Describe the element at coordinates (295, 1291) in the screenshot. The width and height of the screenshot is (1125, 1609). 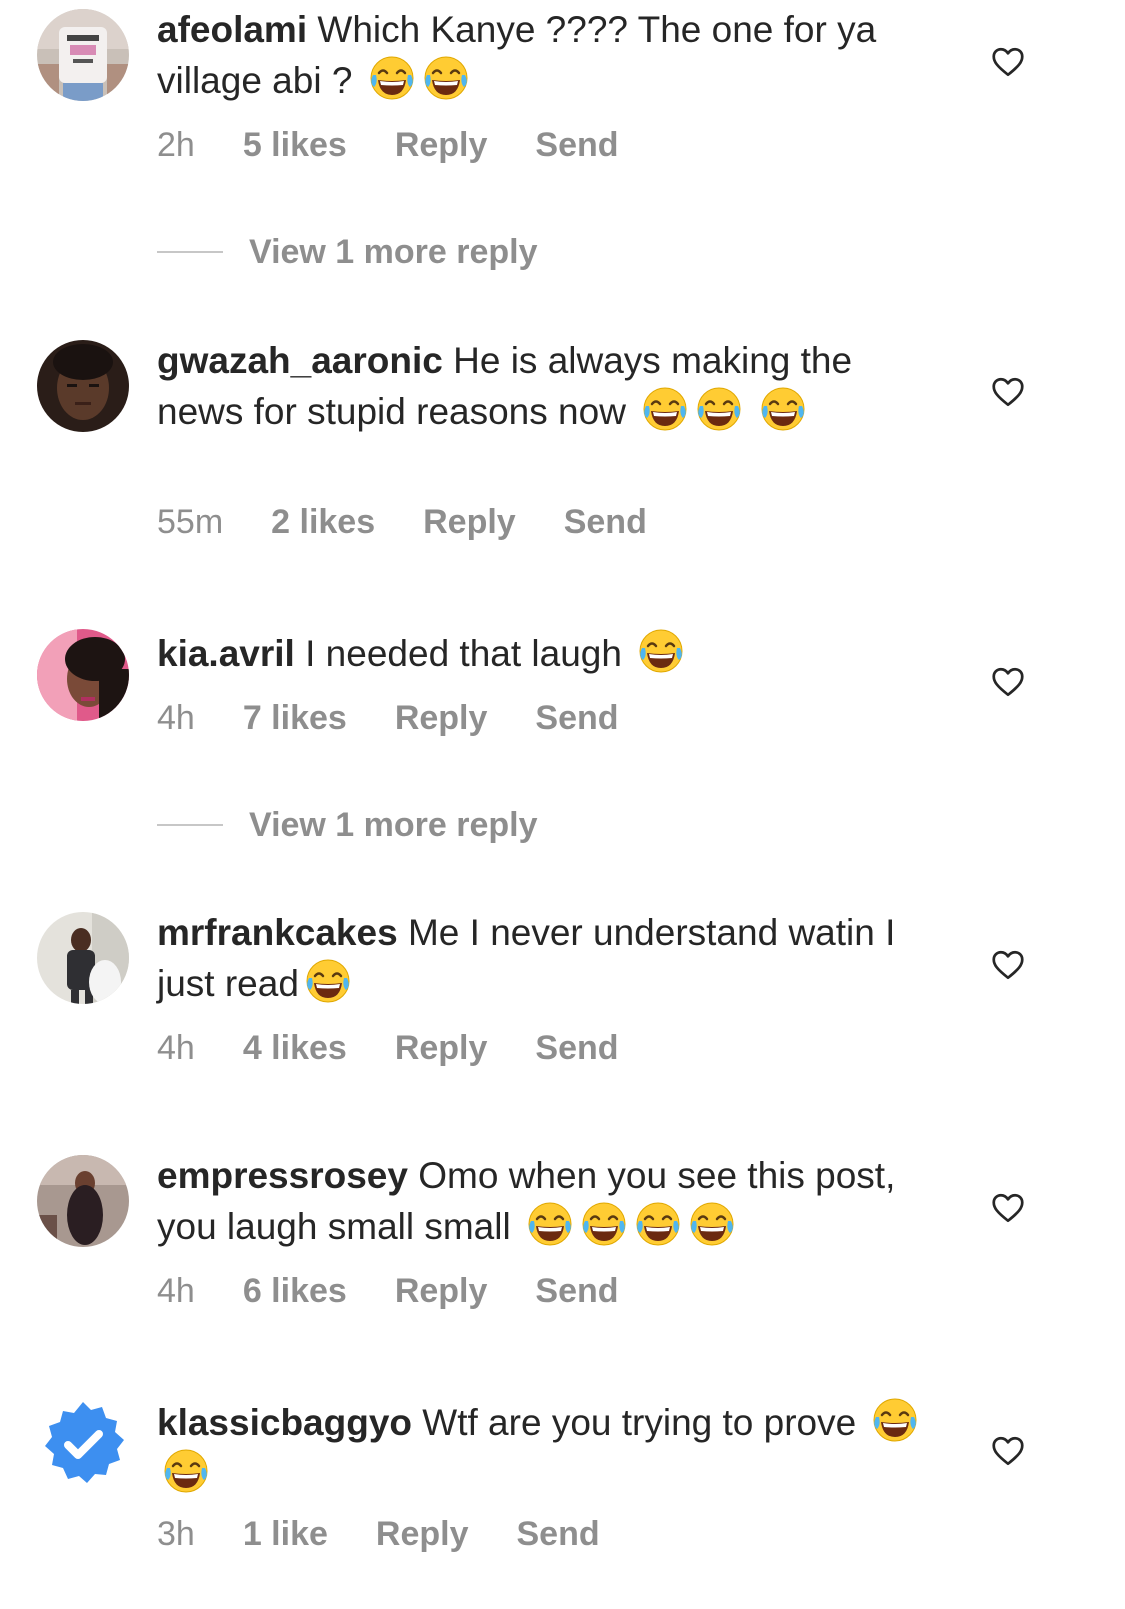
I see `likes-count: 6 likes` at that location.